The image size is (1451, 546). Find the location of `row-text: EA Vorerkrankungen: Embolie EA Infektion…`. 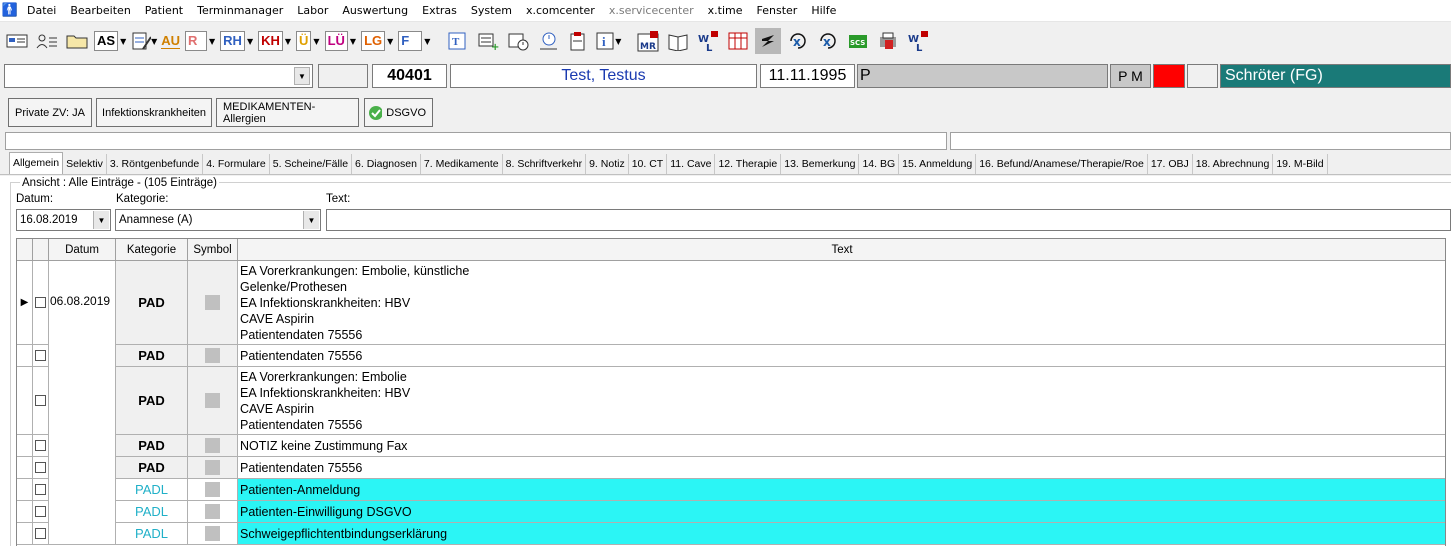

row-text: EA Vorerkrankungen: Embolie EA Infektion… is located at coordinates (841, 401).